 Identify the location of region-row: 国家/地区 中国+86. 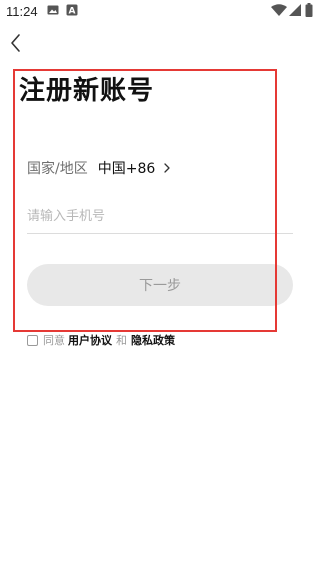
(99, 168).